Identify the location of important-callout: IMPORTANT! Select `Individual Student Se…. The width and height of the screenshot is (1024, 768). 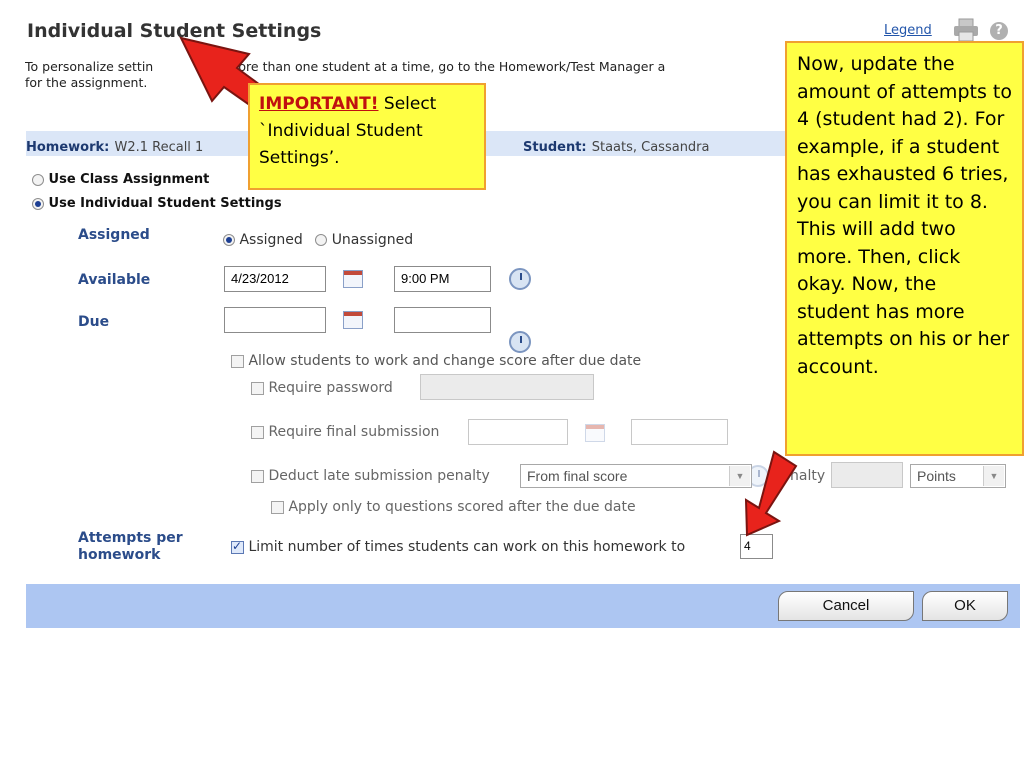
(367, 136).